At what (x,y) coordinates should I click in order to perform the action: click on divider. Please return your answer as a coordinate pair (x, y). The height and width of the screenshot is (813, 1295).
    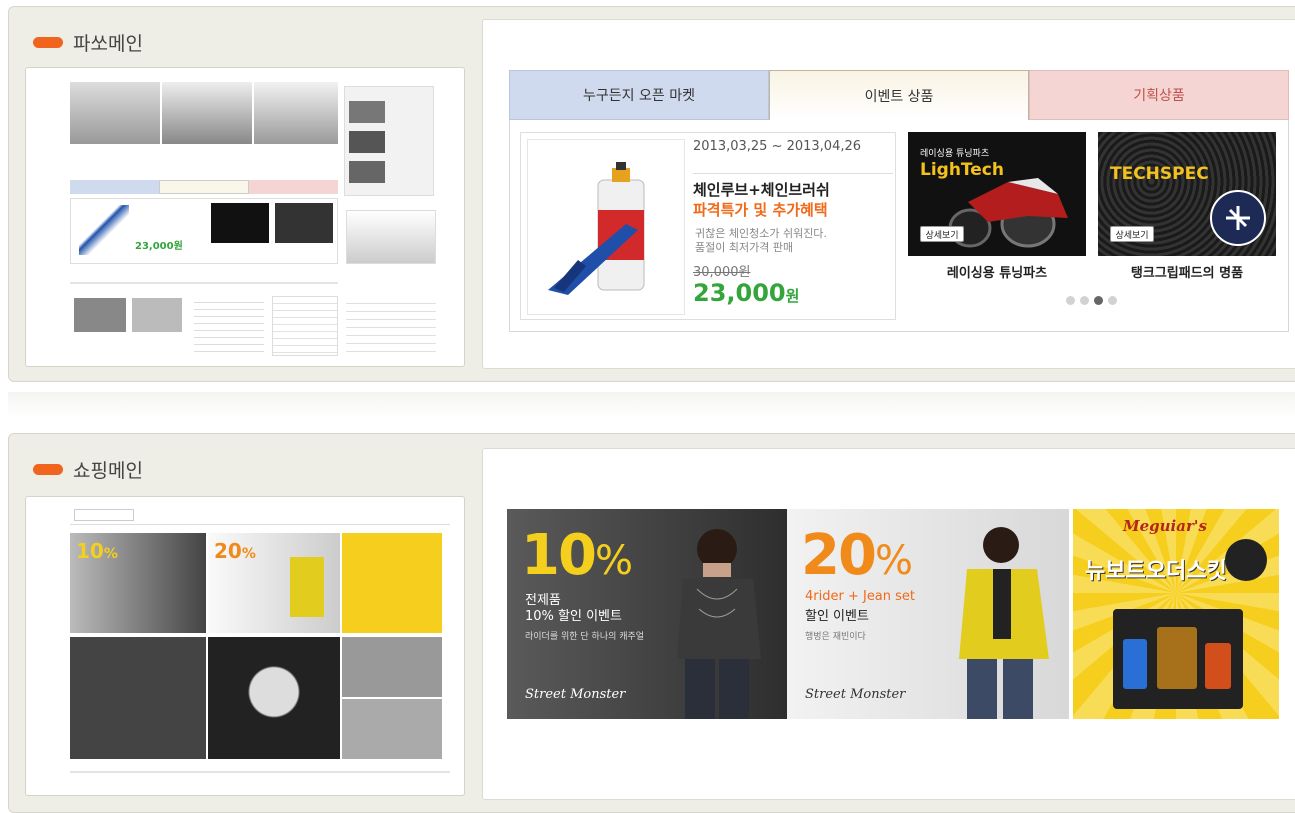
    Looking at the image, I should click on (793, 173).